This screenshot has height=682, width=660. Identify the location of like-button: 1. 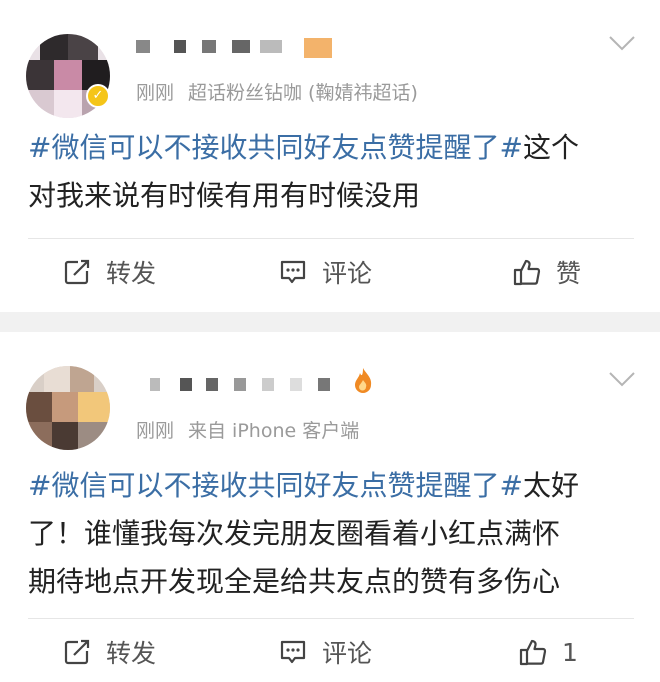
(548, 652).